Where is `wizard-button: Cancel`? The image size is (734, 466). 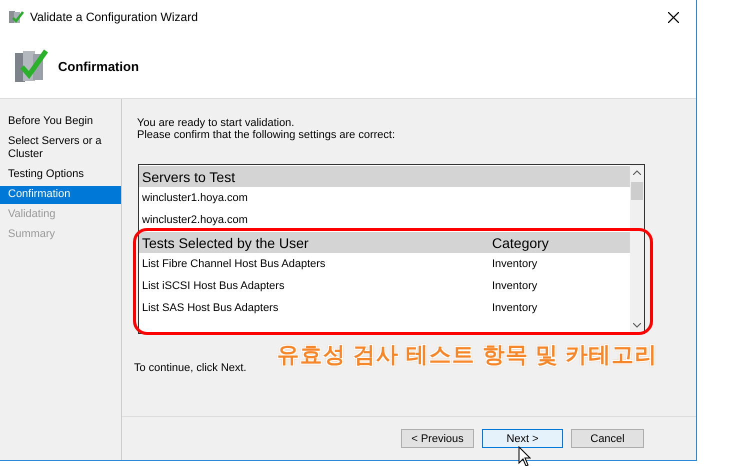 wizard-button: Cancel is located at coordinates (607, 438).